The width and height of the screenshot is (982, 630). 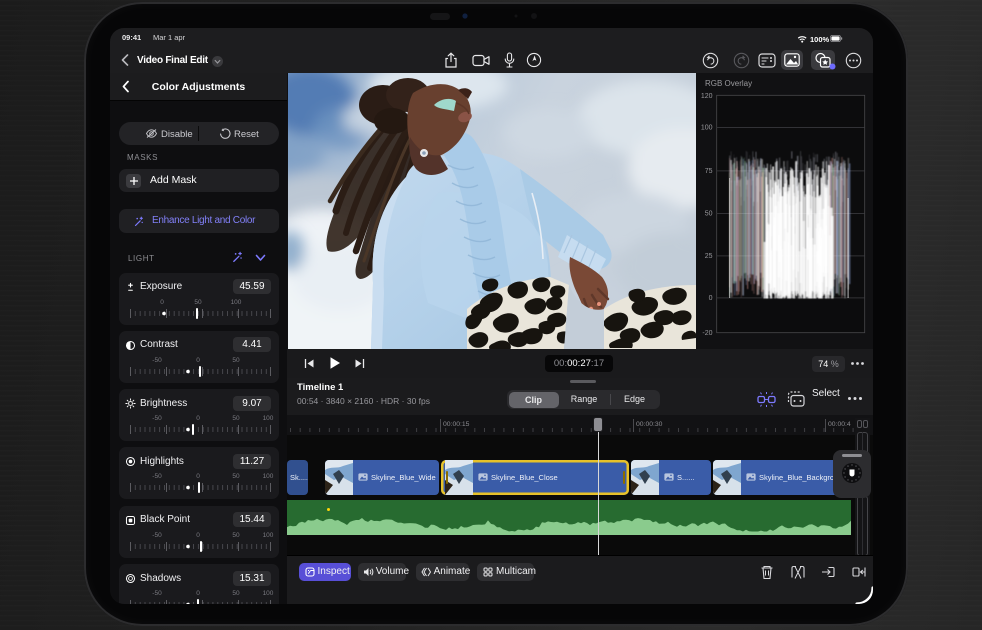 What do you see at coordinates (456, 424) in the screenshot?
I see `svg-text: 00:00:15` at bounding box center [456, 424].